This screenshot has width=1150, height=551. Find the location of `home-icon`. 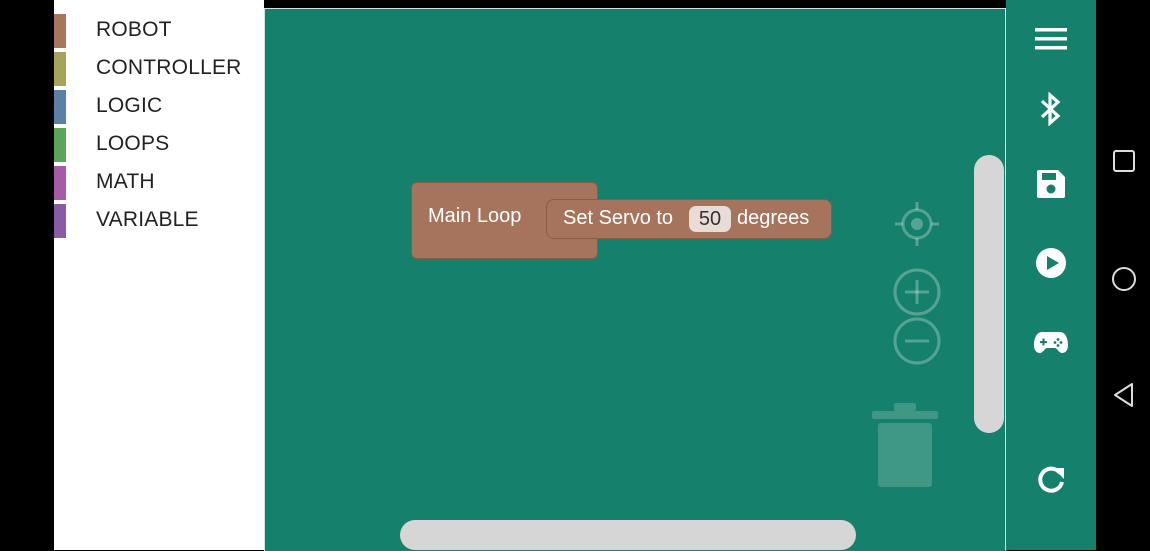

home-icon is located at coordinates (1124, 279).